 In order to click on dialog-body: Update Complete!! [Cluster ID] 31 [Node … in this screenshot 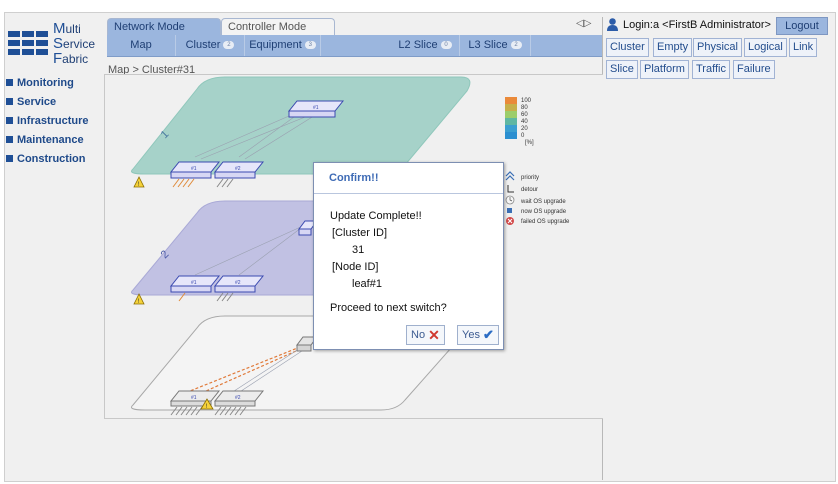, I will do `click(388, 262)`.